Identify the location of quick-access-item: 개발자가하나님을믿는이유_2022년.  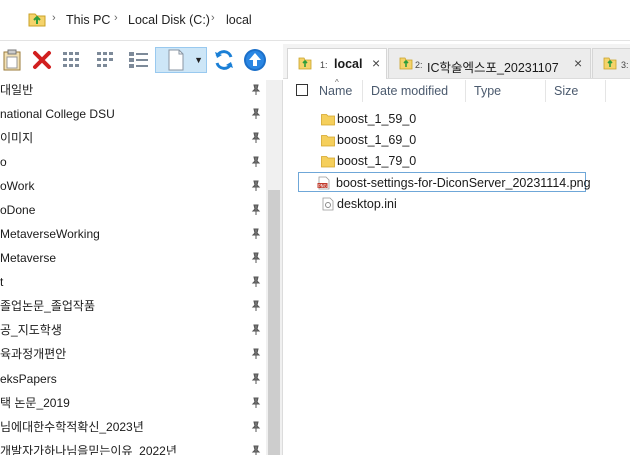
(132, 448).